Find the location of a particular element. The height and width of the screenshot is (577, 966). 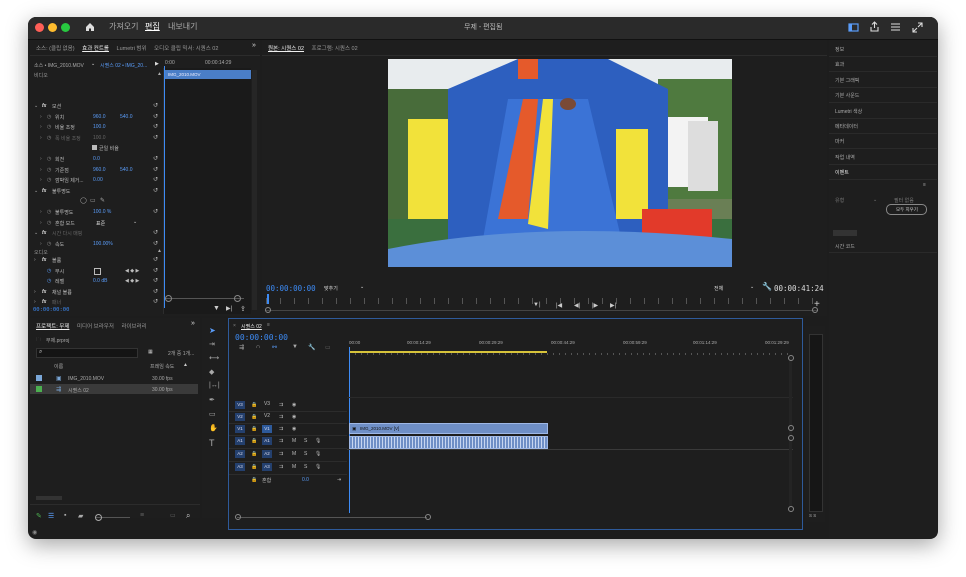

play-clip-icon: ▶ is located at coordinates (157, 64).